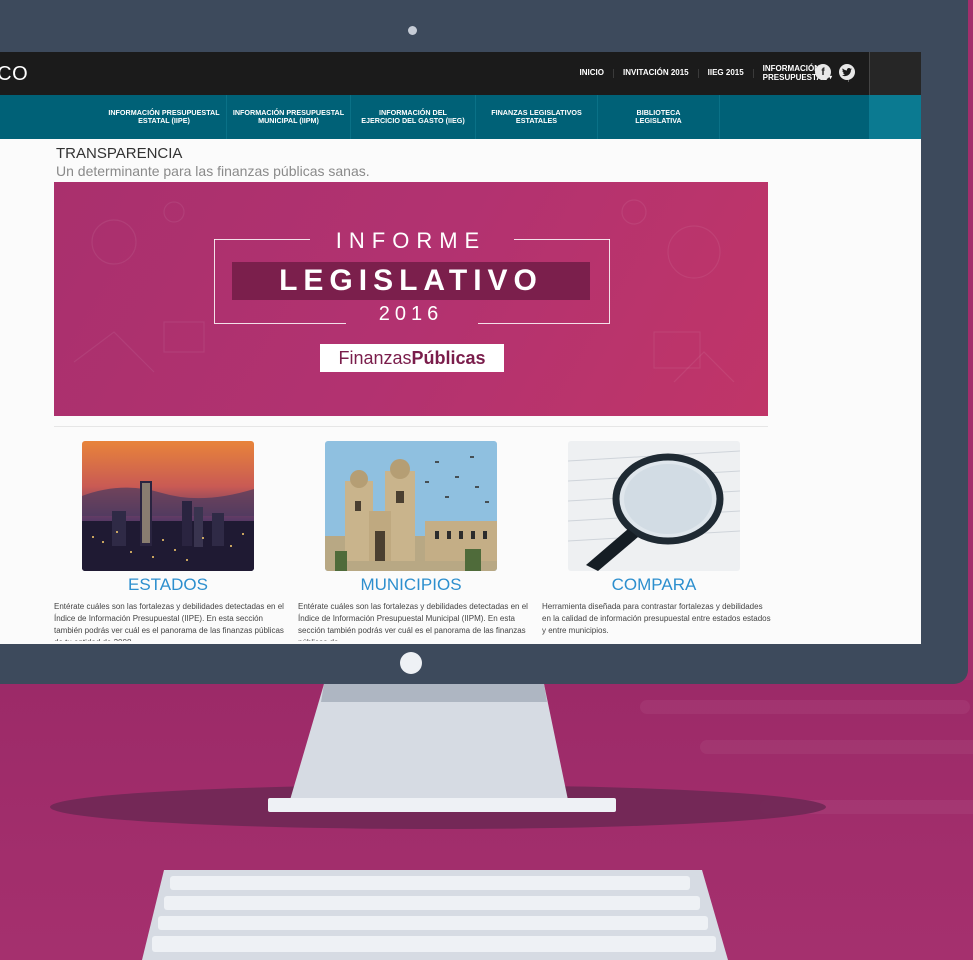 The image size is (973, 960). I want to click on tab-biblioteca-legislativa: BIBLIOTECA LEGISLATIVA, so click(659, 117).